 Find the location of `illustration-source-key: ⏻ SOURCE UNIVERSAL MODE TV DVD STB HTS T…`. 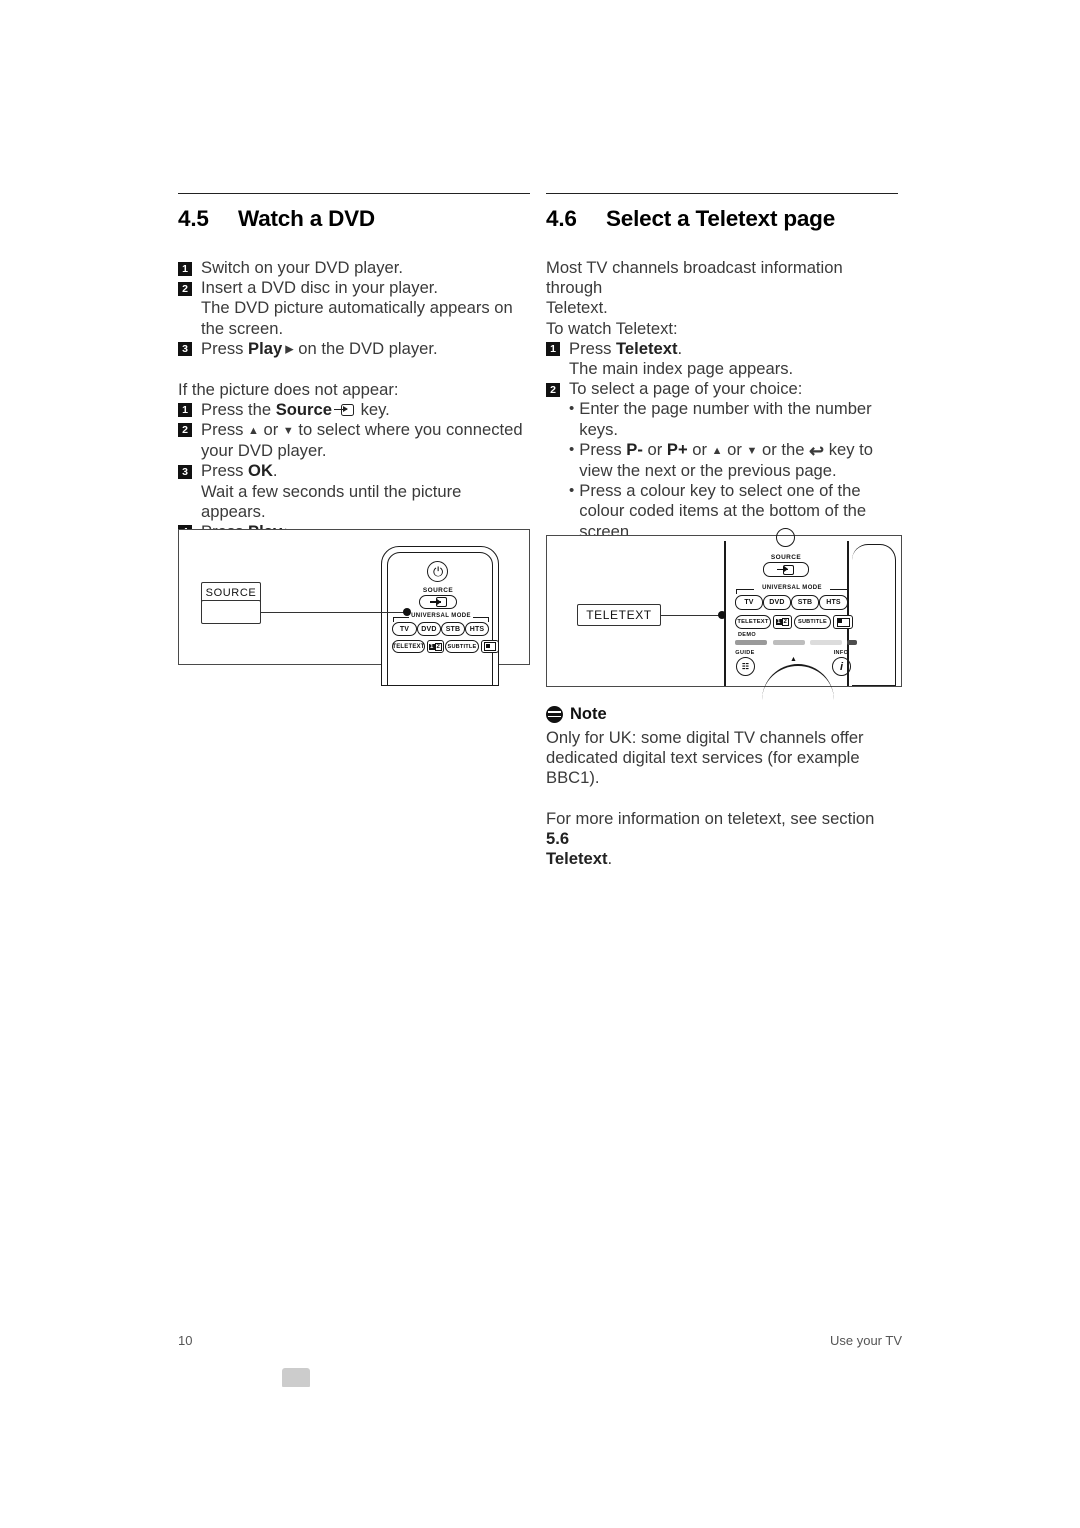

illustration-source-key: ⏻ SOURCE UNIVERSAL MODE TV DVD STB HTS T… is located at coordinates (354, 607).